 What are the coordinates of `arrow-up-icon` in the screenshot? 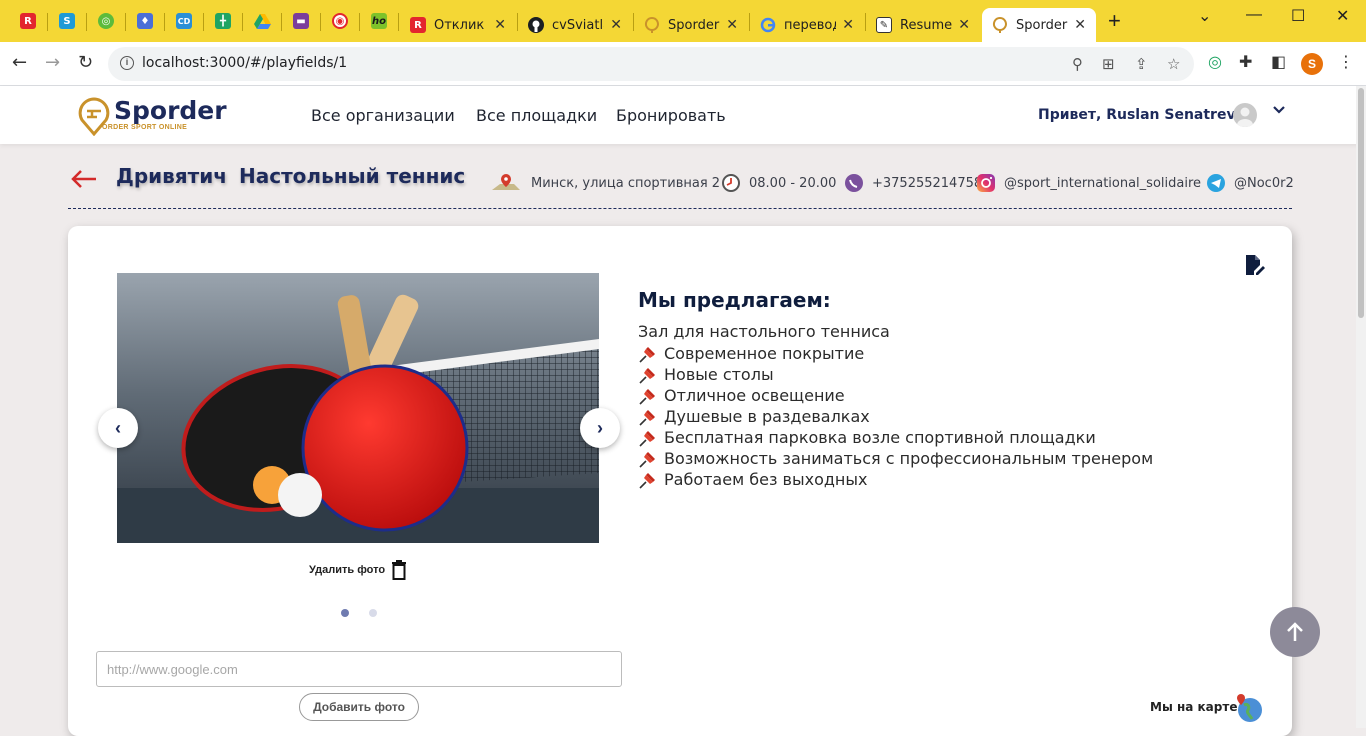 It's located at (1295, 631).